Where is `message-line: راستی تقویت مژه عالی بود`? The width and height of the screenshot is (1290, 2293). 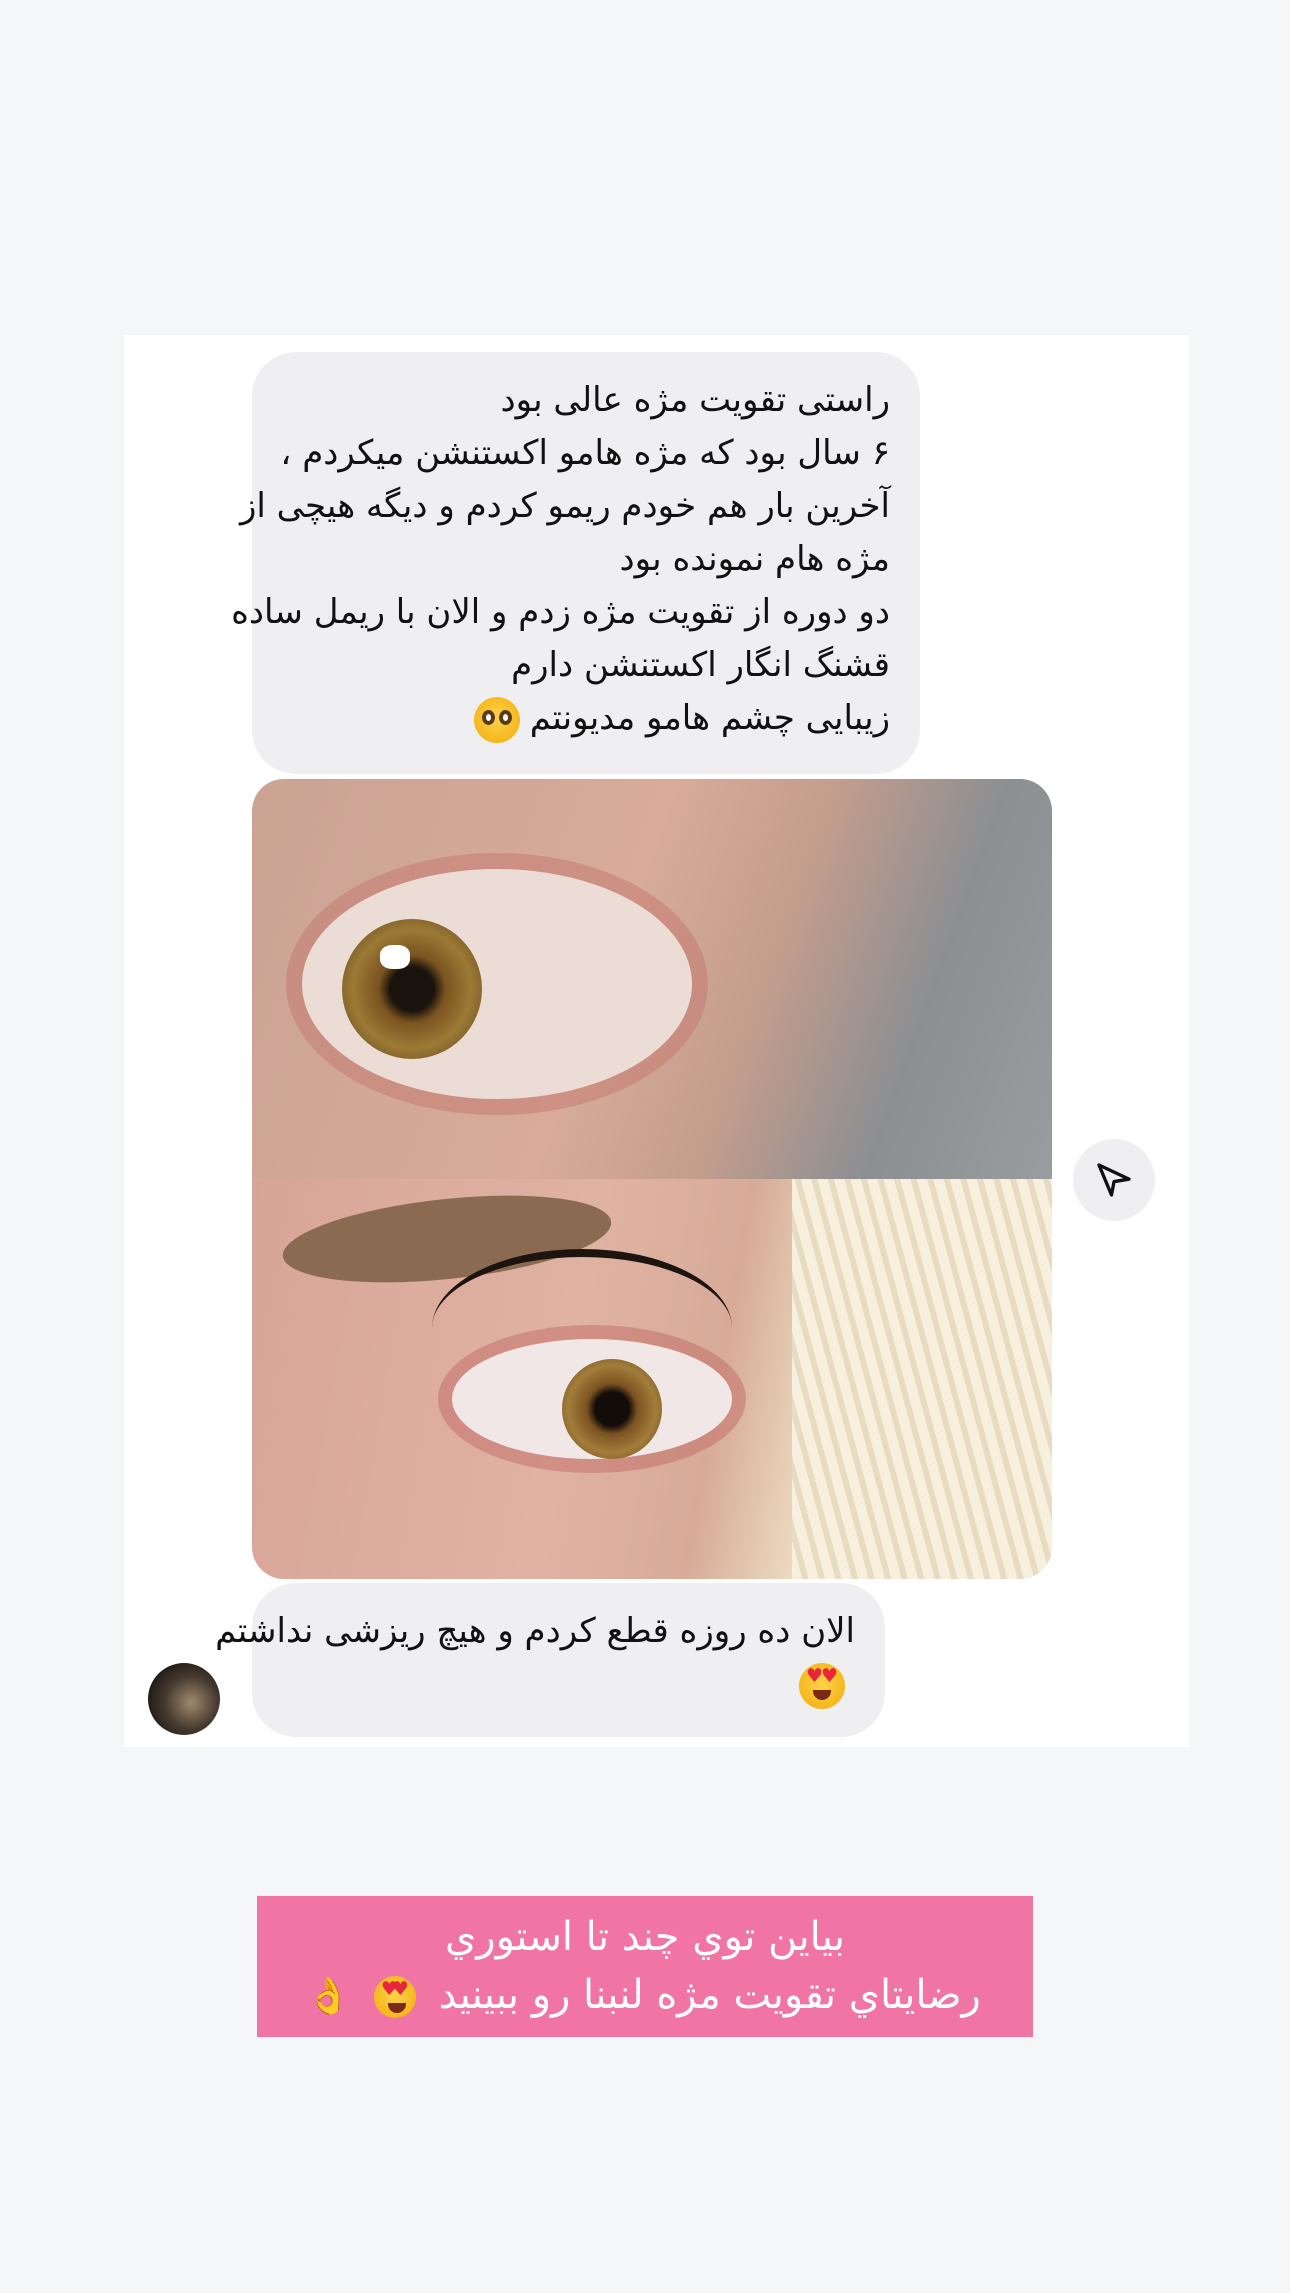
message-line: راستی تقویت مژه عالی بود is located at coordinates (695, 400).